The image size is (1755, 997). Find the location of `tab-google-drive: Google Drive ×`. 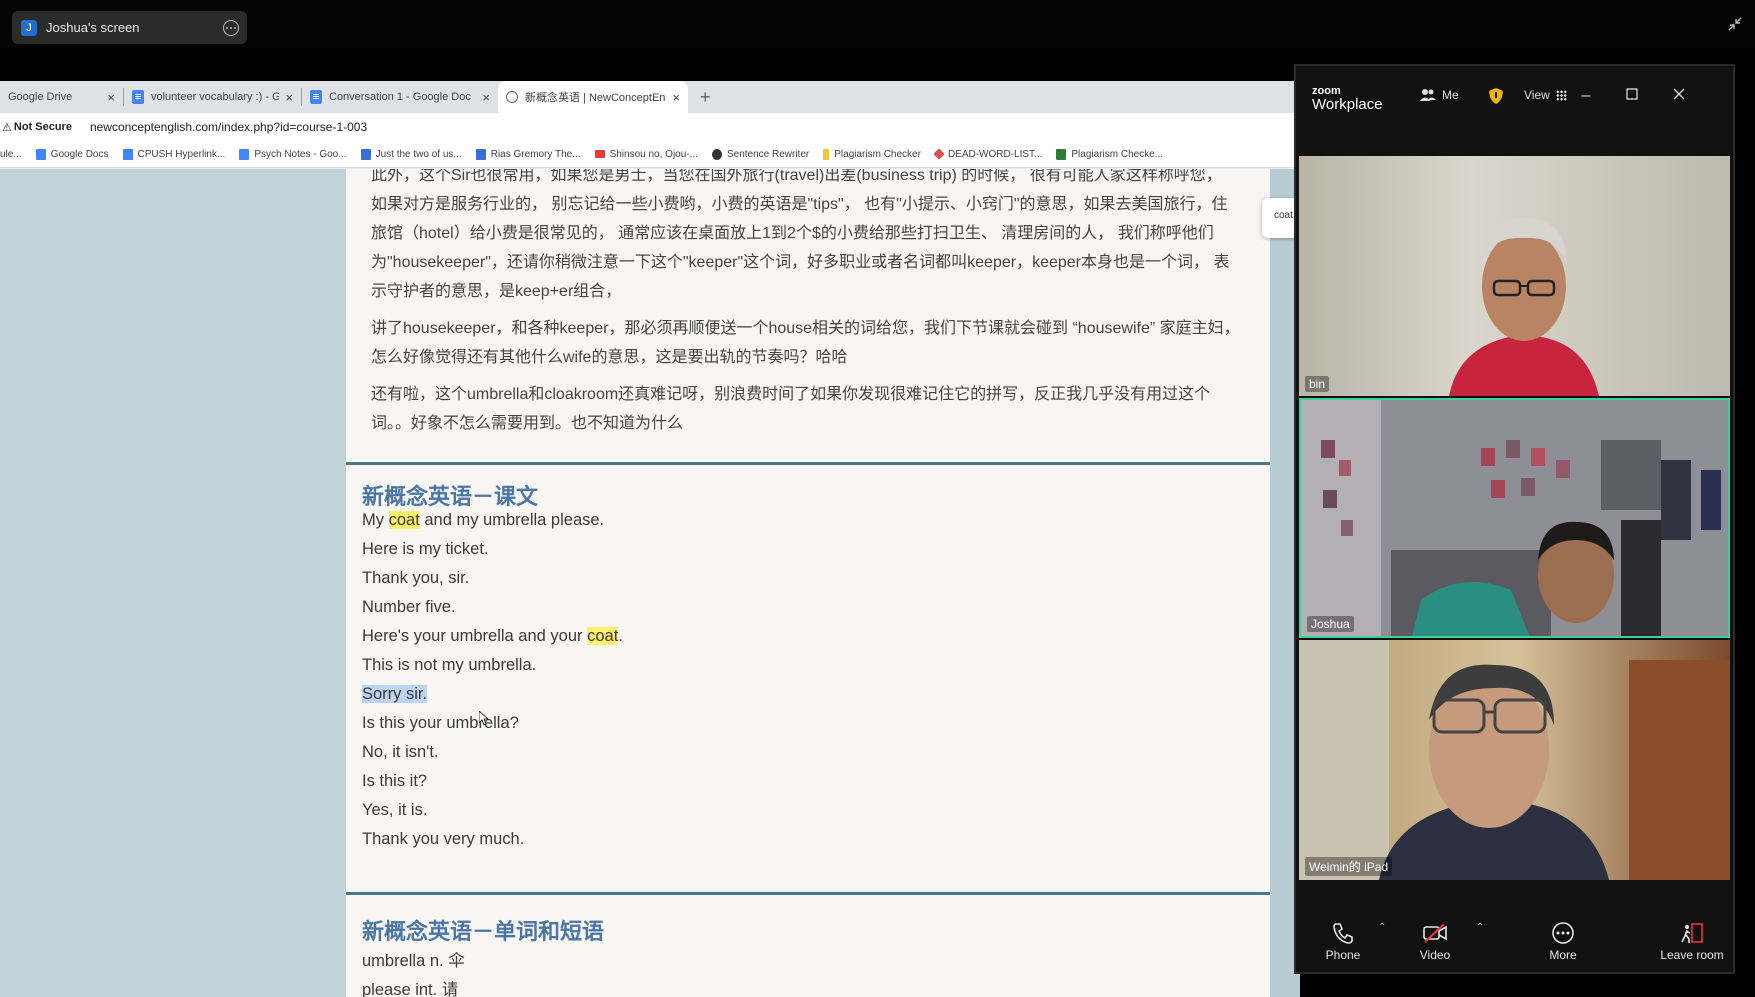

tab-google-drive: Google Drive × is located at coordinates (61, 97).